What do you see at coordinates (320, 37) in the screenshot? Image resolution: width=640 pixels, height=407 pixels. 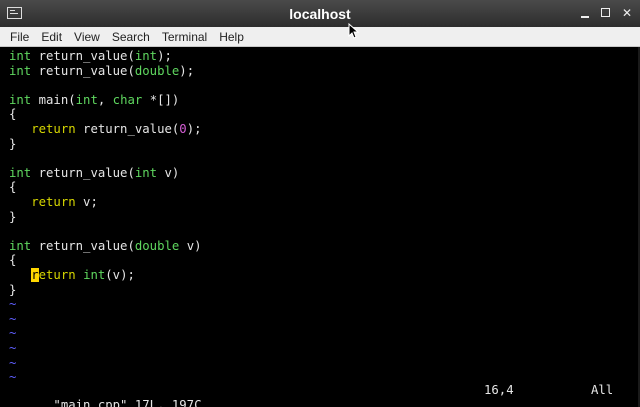 I see `menu-bar: File Edit View Search Terminal Help` at bounding box center [320, 37].